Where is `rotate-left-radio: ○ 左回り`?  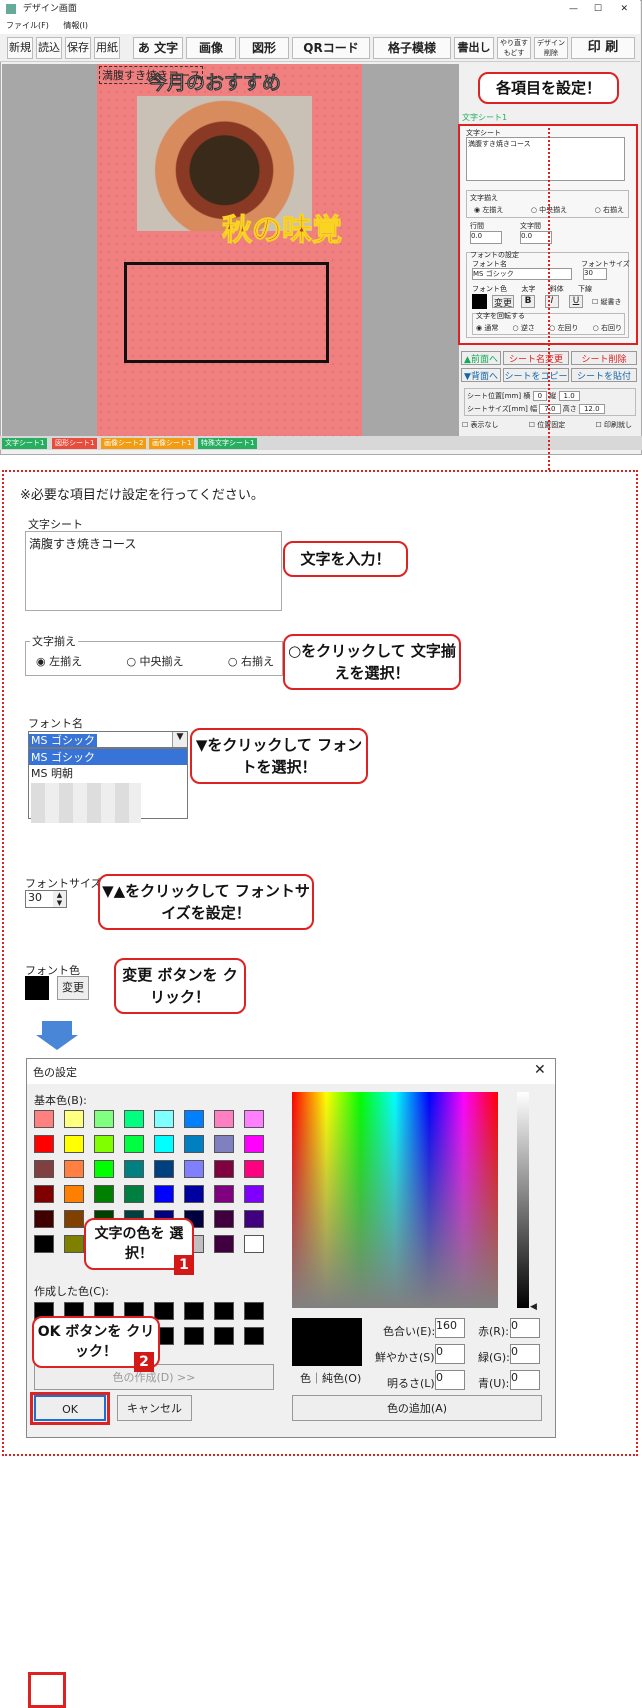 rotate-left-radio: ○ 左回り is located at coordinates (563, 328).